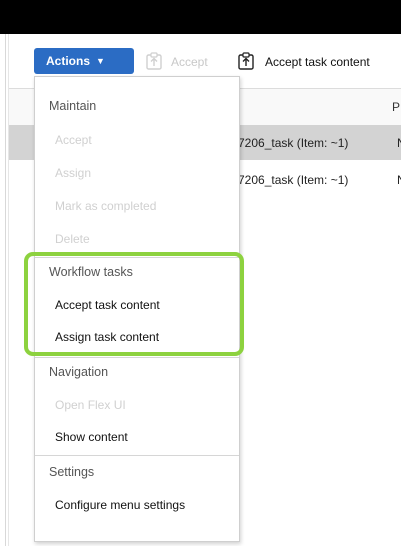 The width and height of the screenshot is (401, 546). Describe the element at coordinates (100, 61) in the screenshot. I see `caret-down-icon: ▼` at that location.